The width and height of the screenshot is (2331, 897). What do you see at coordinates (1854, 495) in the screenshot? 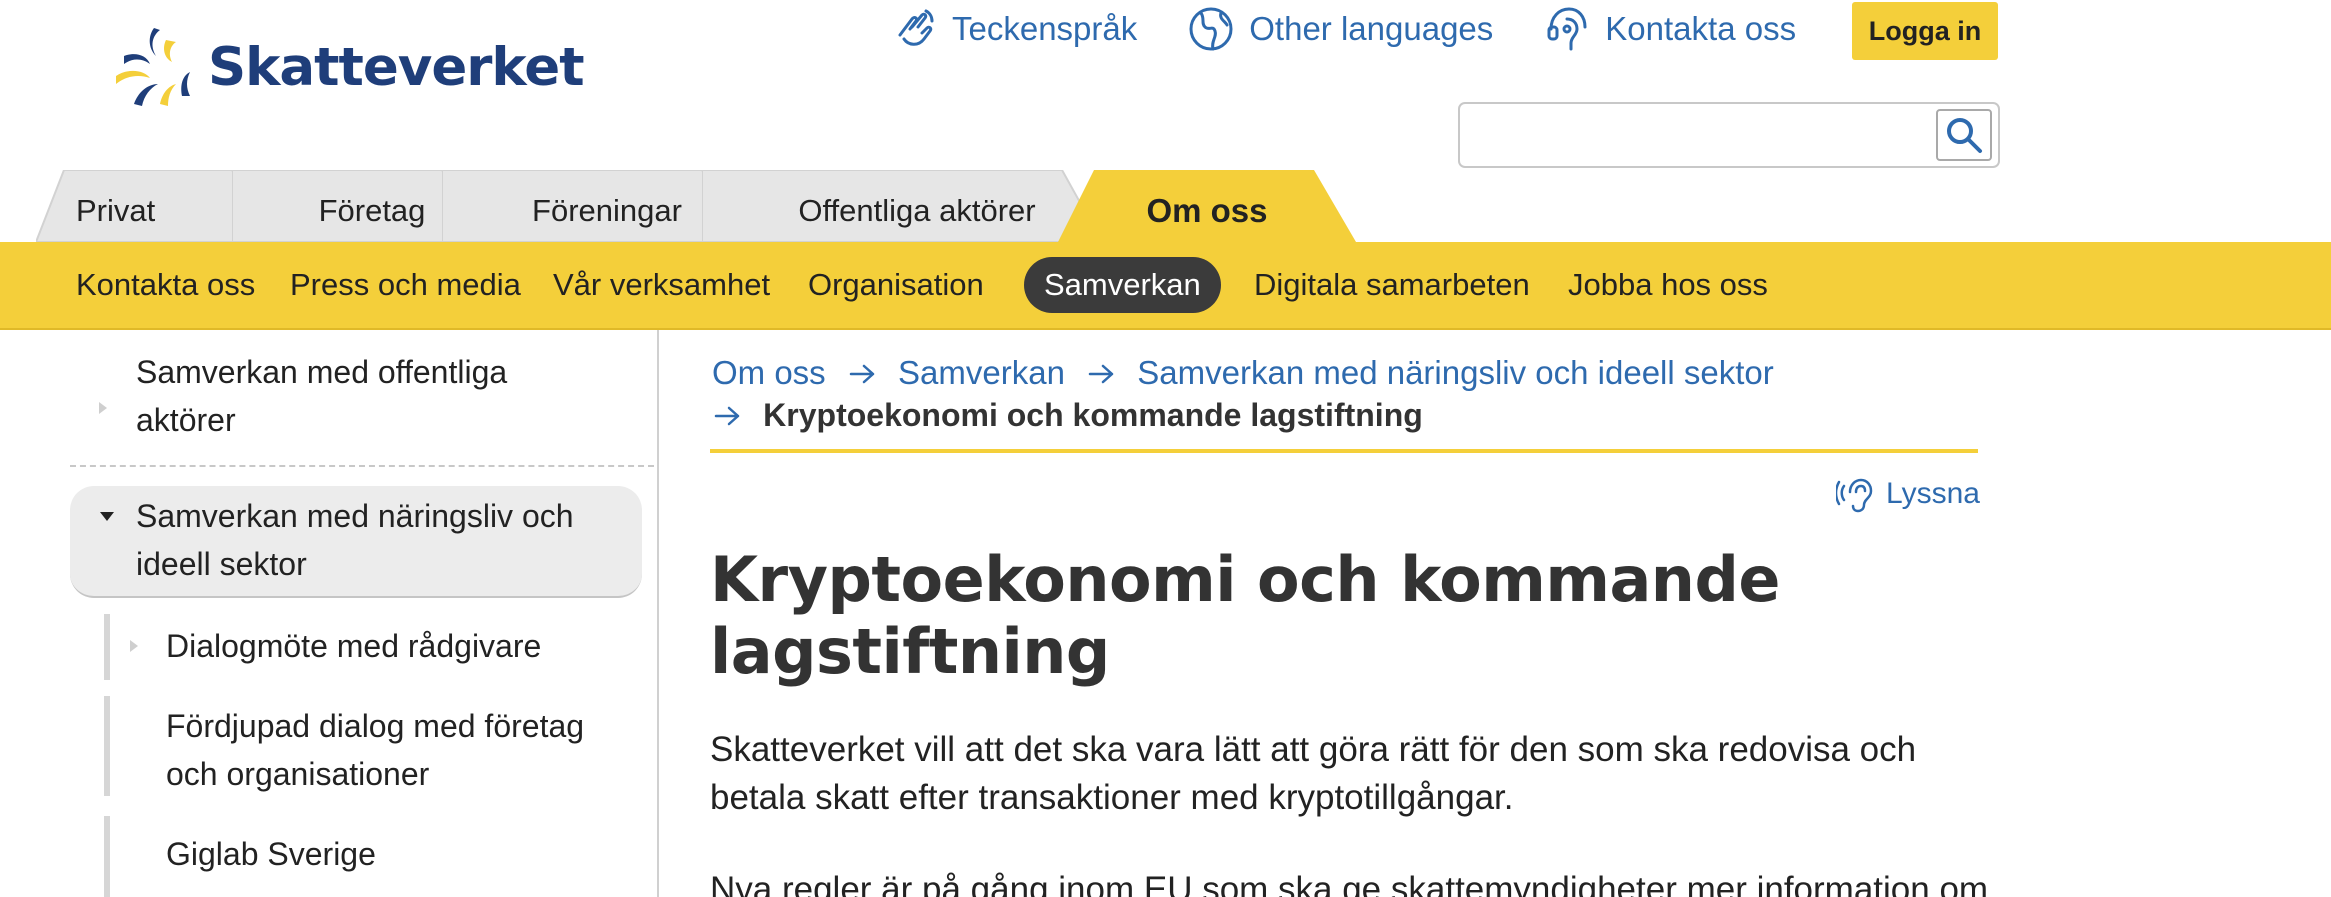
I see `listen-ear-icon` at bounding box center [1854, 495].